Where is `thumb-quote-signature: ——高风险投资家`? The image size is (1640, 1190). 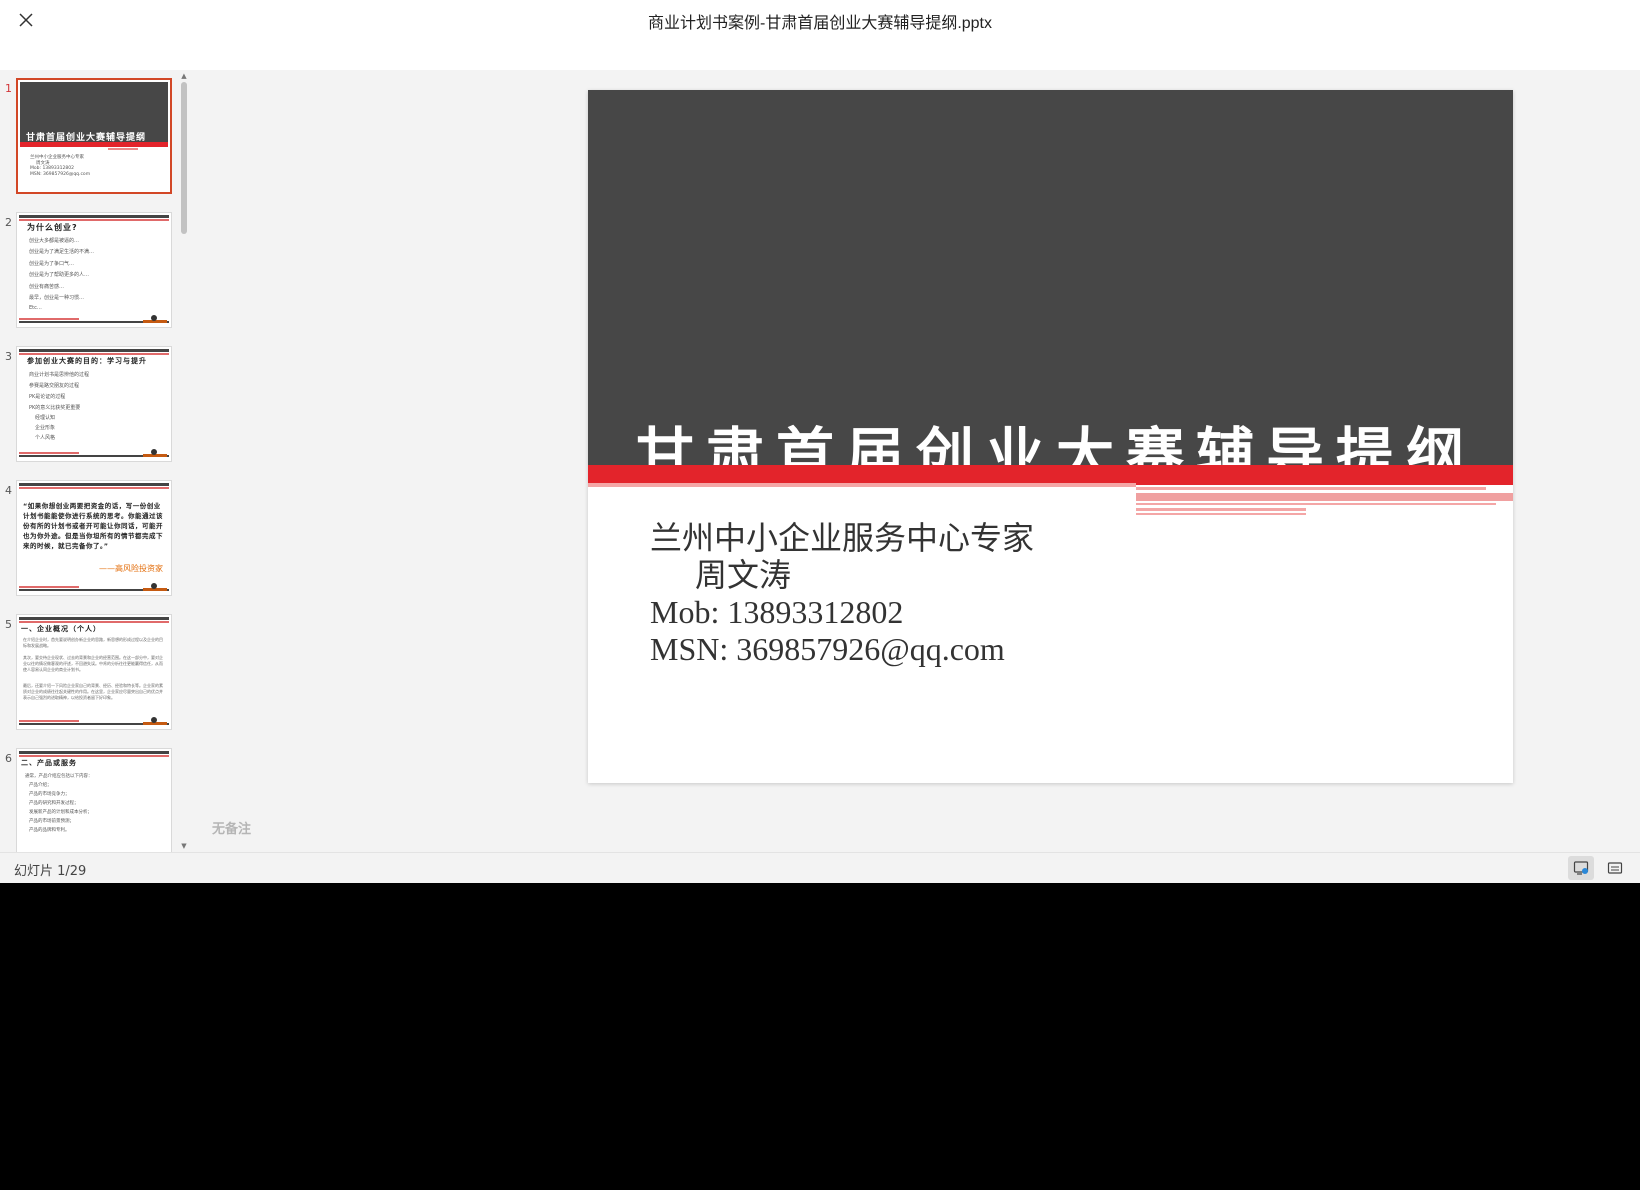 thumb-quote-signature: ——高风险投资家 is located at coordinates (131, 568).